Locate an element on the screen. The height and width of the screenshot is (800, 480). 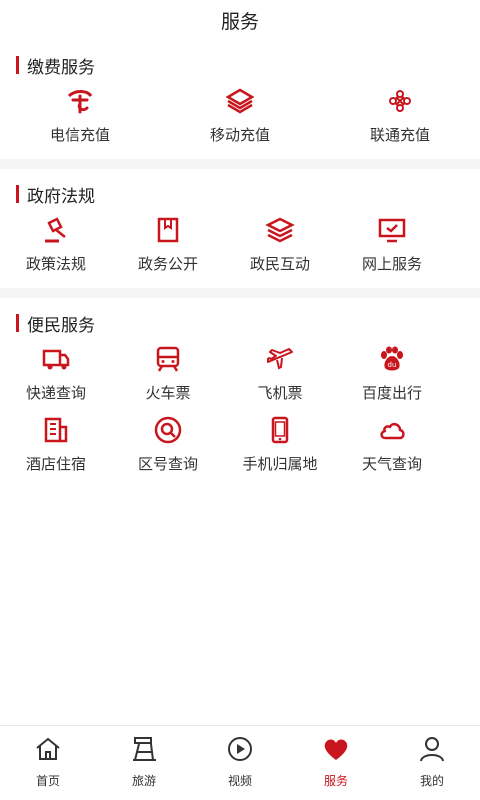
item-label: 网上服务 is located at coordinates (391, 264).